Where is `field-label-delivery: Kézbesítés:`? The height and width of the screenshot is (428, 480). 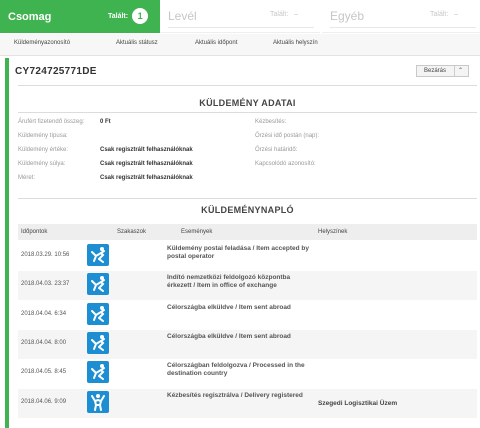 field-label-delivery: Kézbesítés: is located at coordinates (271, 122).